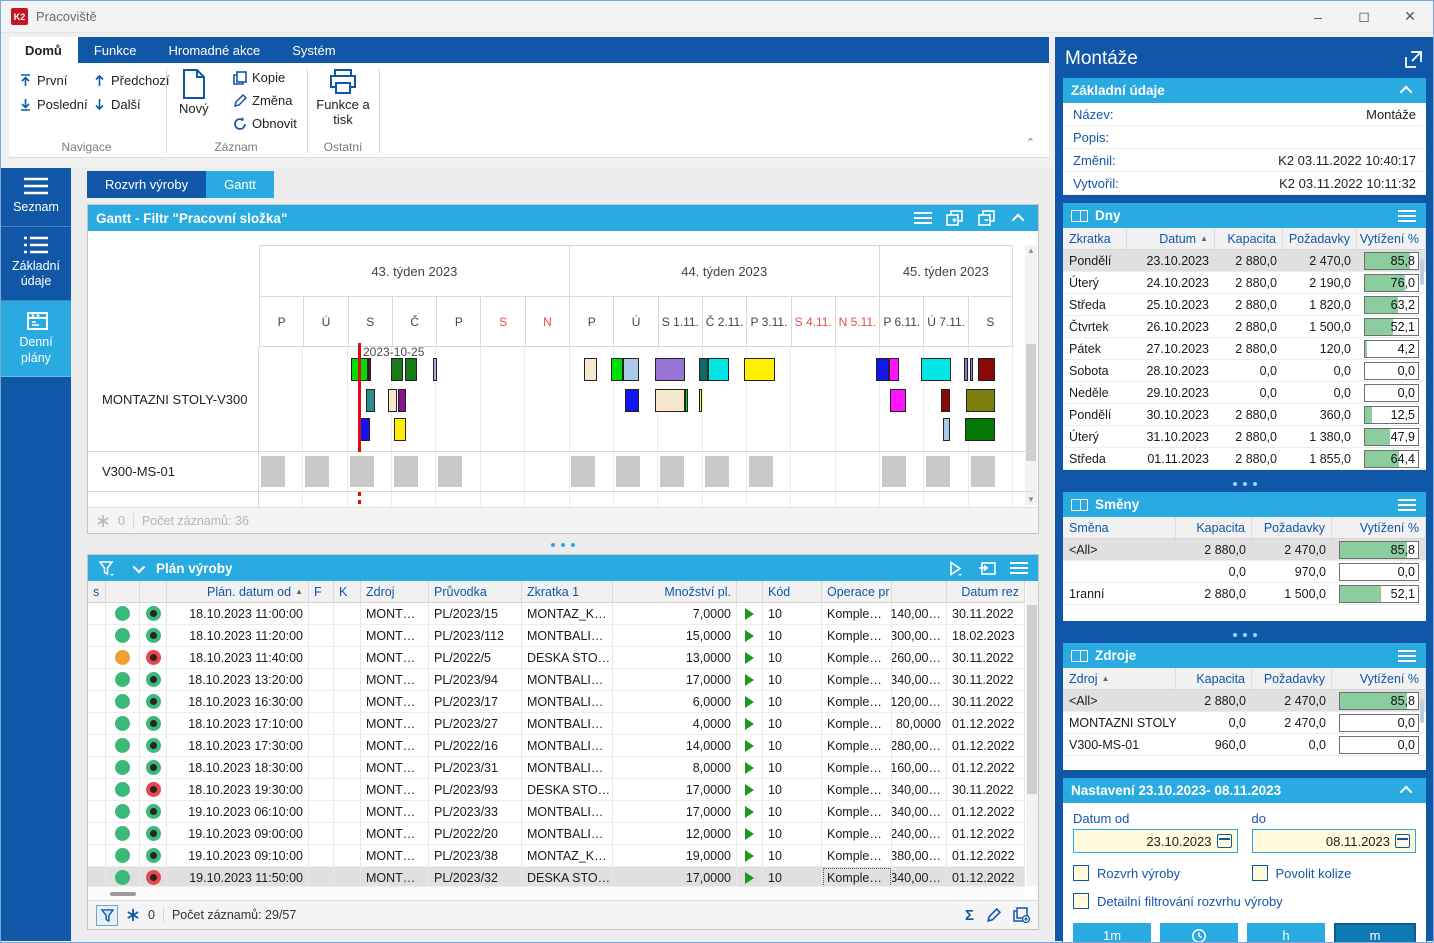 This screenshot has width=1434, height=943. Describe the element at coordinates (1318, 16) in the screenshot. I see `minimize-button: –` at that location.